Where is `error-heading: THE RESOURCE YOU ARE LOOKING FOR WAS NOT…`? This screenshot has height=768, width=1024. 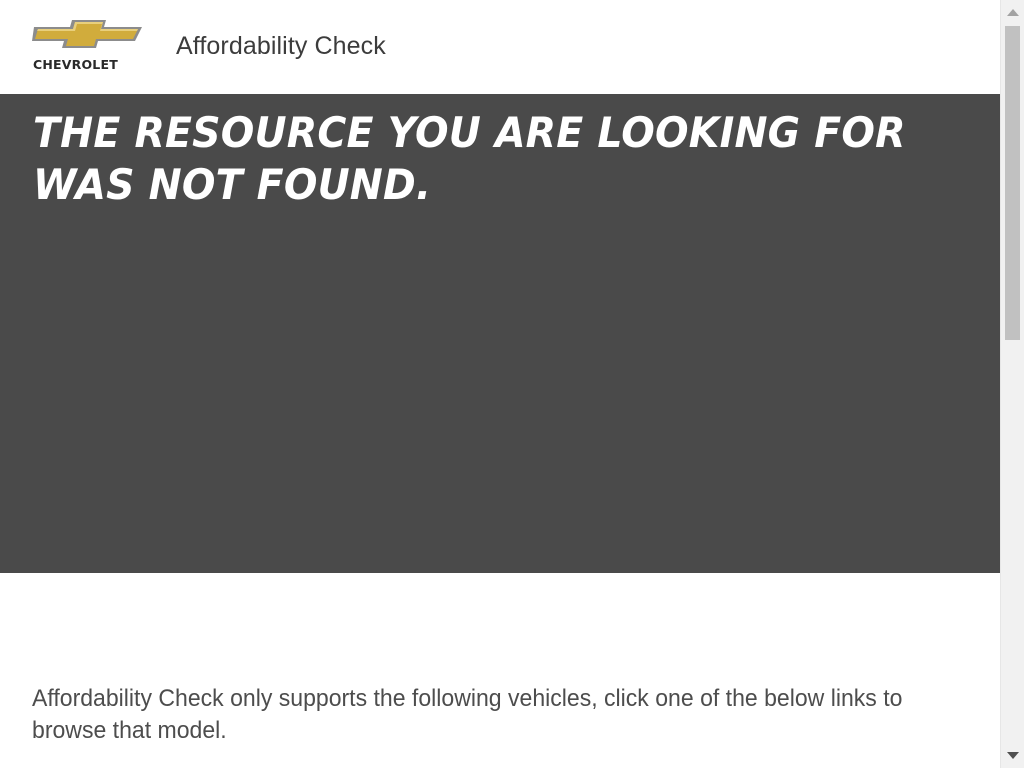
error-heading: THE RESOURCE YOU ARE LOOKING FOR WAS NOT… is located at coordinates (469, 158).